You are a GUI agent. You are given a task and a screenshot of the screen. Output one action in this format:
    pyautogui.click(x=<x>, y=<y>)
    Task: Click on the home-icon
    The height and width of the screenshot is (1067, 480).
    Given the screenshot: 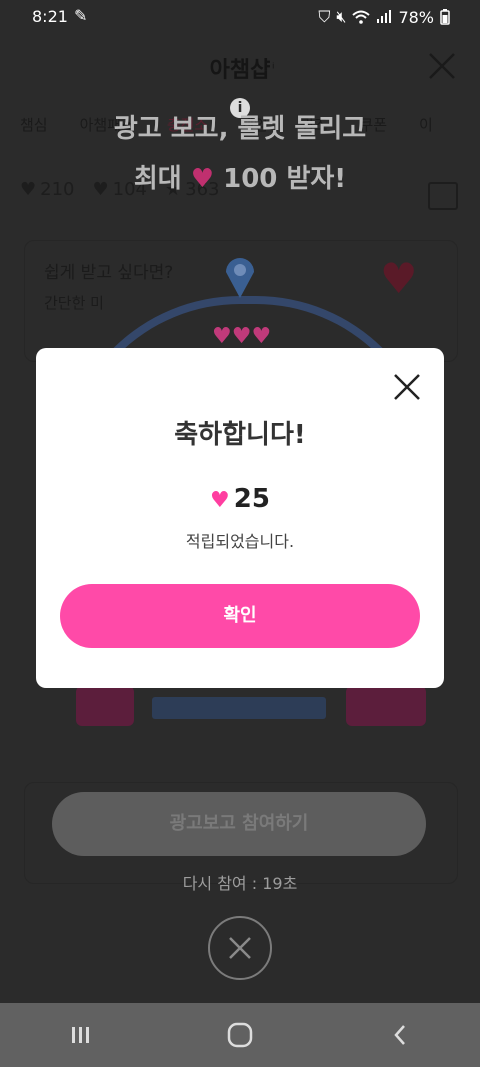 What is the action you would take?
    pyautogui.click(x=240, y=1035)
    